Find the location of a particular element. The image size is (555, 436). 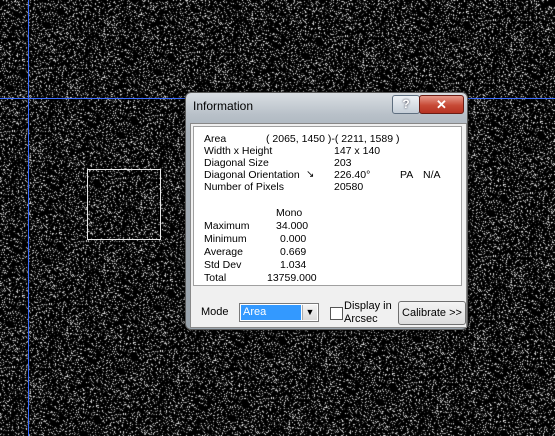

display-arcsec-label-line2: Arcsec is located at coordinates (361, 319).